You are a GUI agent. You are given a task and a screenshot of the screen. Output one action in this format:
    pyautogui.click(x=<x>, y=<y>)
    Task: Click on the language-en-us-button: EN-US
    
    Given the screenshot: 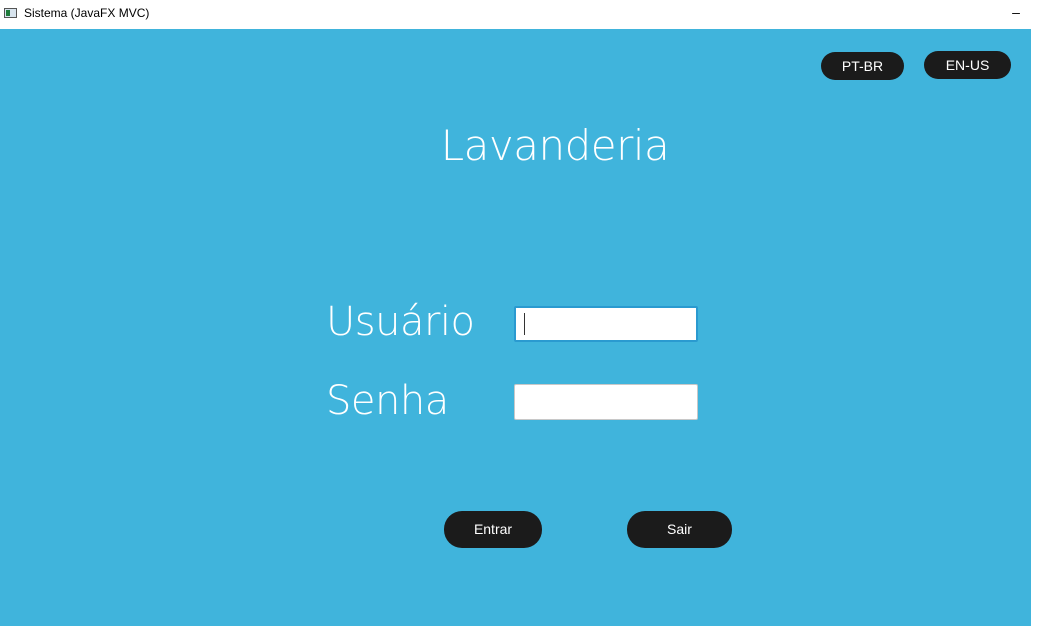 What is the action you would take?
    pyautogui.click(x=967, y=65)
    